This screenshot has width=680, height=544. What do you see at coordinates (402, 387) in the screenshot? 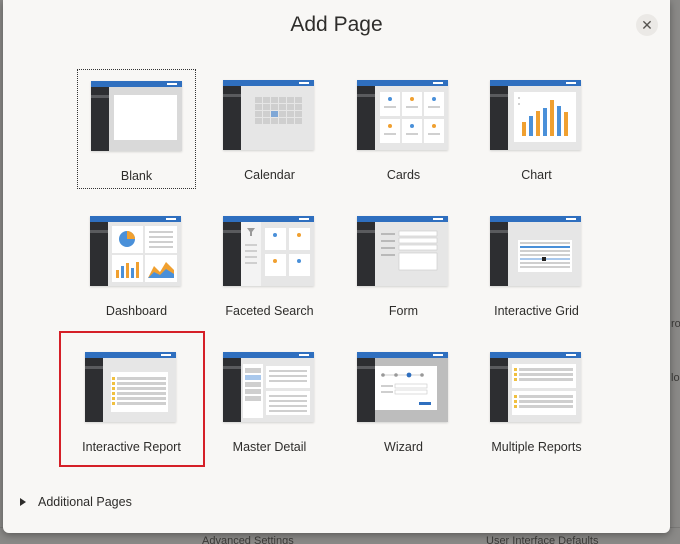
I see `wizard-template-icon` at bounding box center [402, 387].